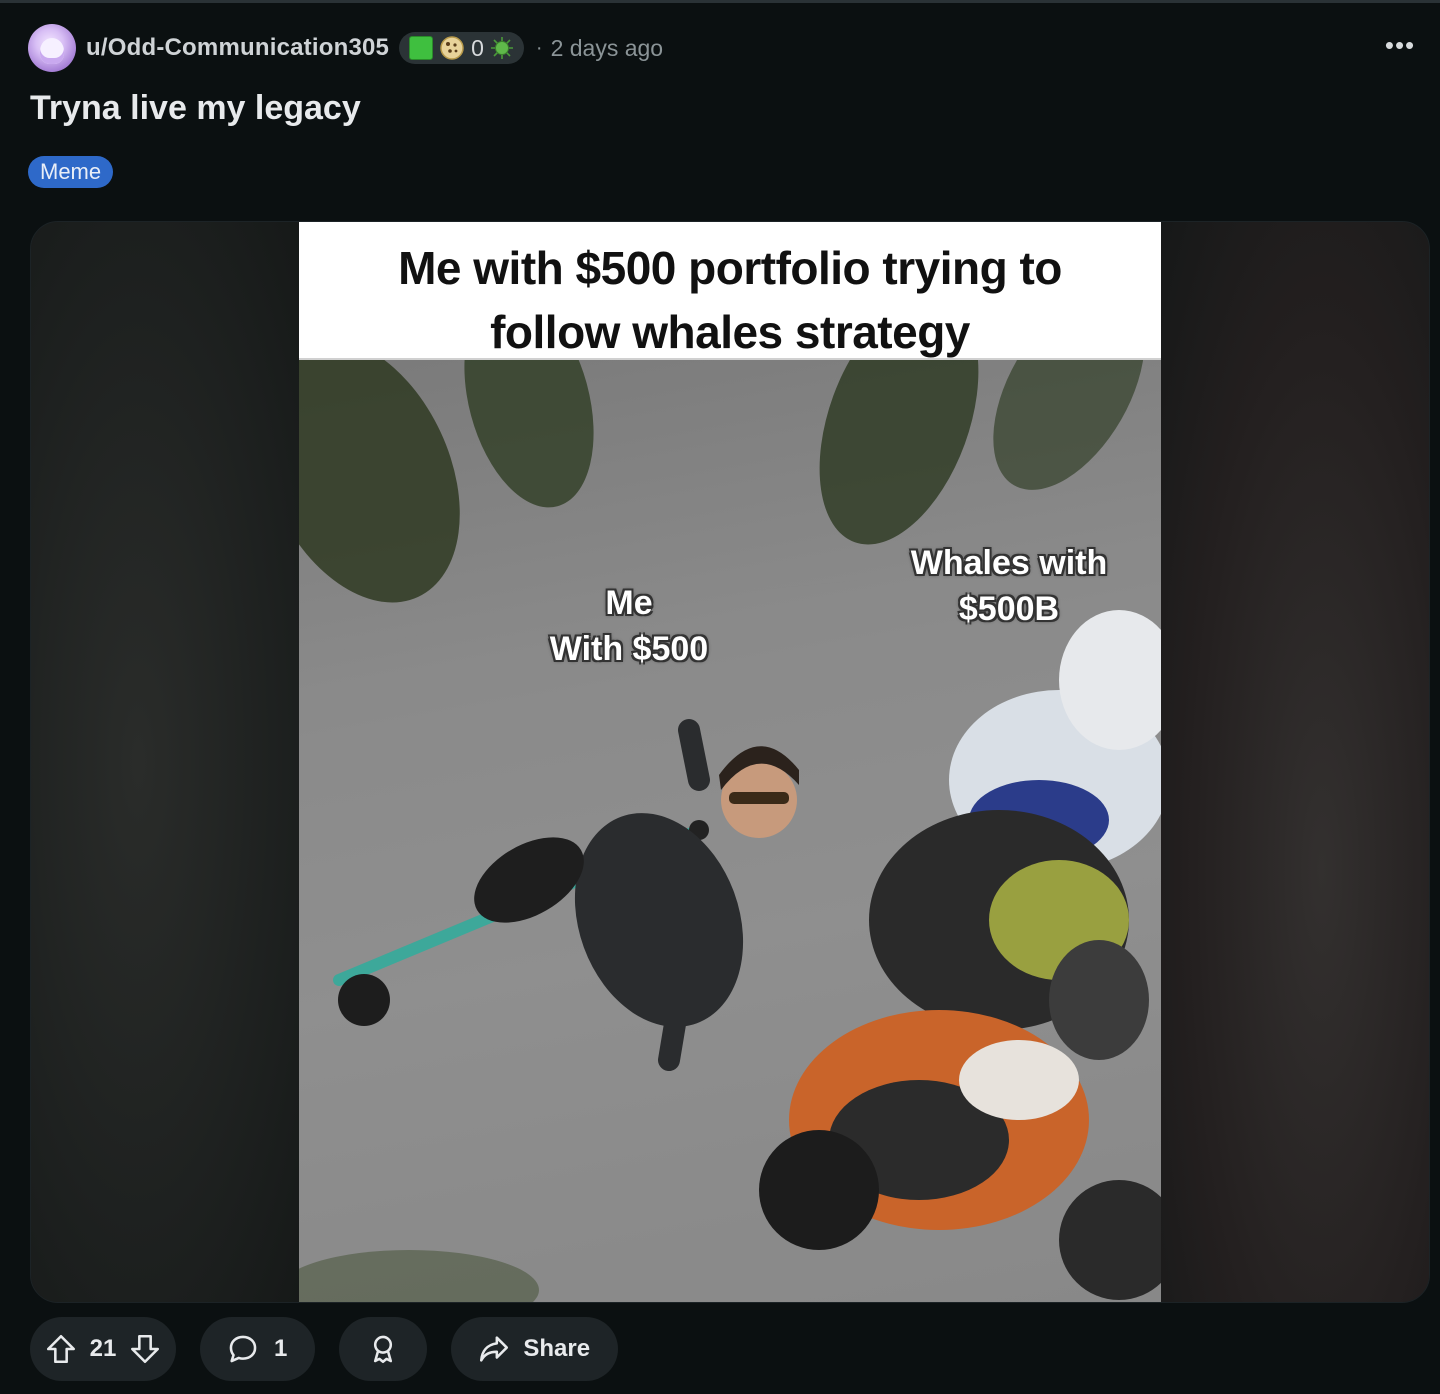  Describe the element at coordinates (145, 1349) in the screenshot. I see `downvote-icon` at that location.